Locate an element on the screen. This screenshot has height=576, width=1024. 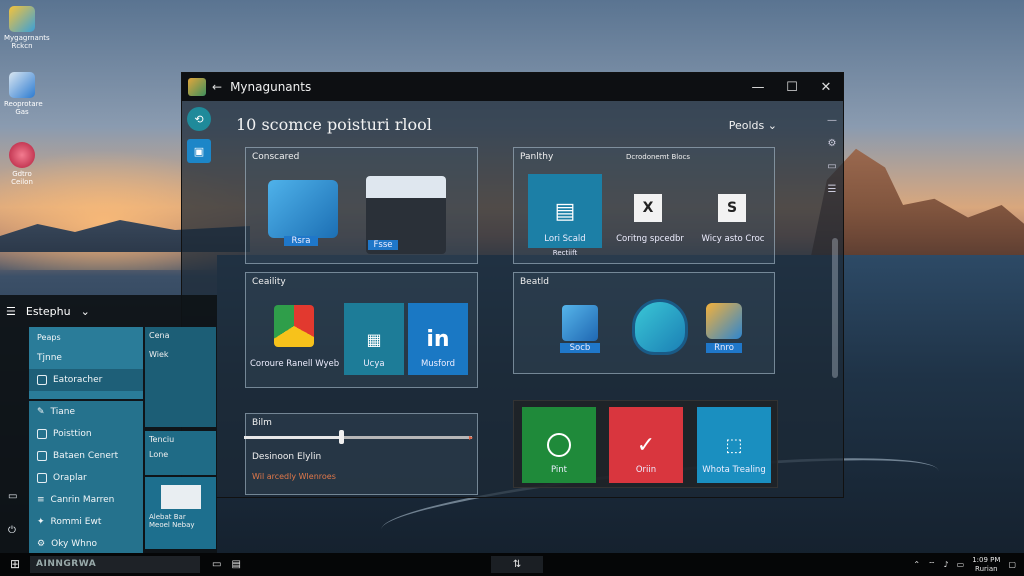
folder-icon: ▭ is located at coordinates (12, 496).